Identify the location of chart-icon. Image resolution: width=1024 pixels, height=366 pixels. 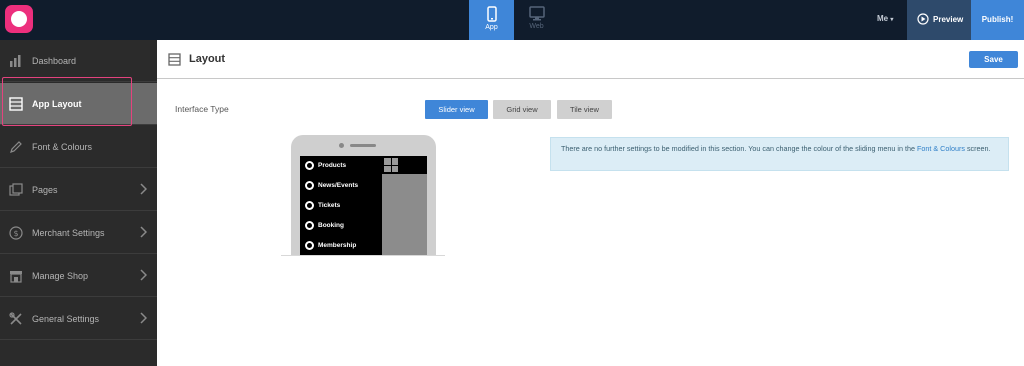
(15, 61).